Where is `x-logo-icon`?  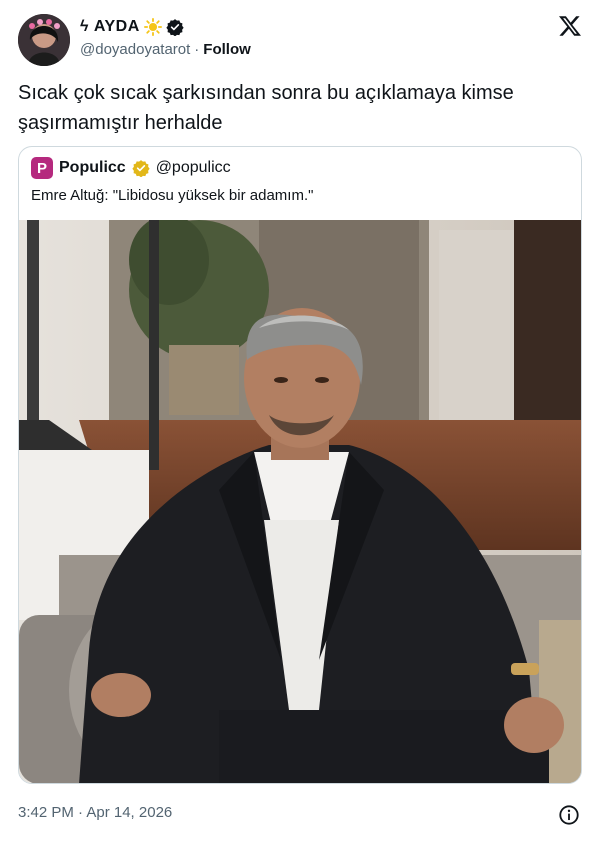 x-logo-icon is located at coordinates (570, 26).